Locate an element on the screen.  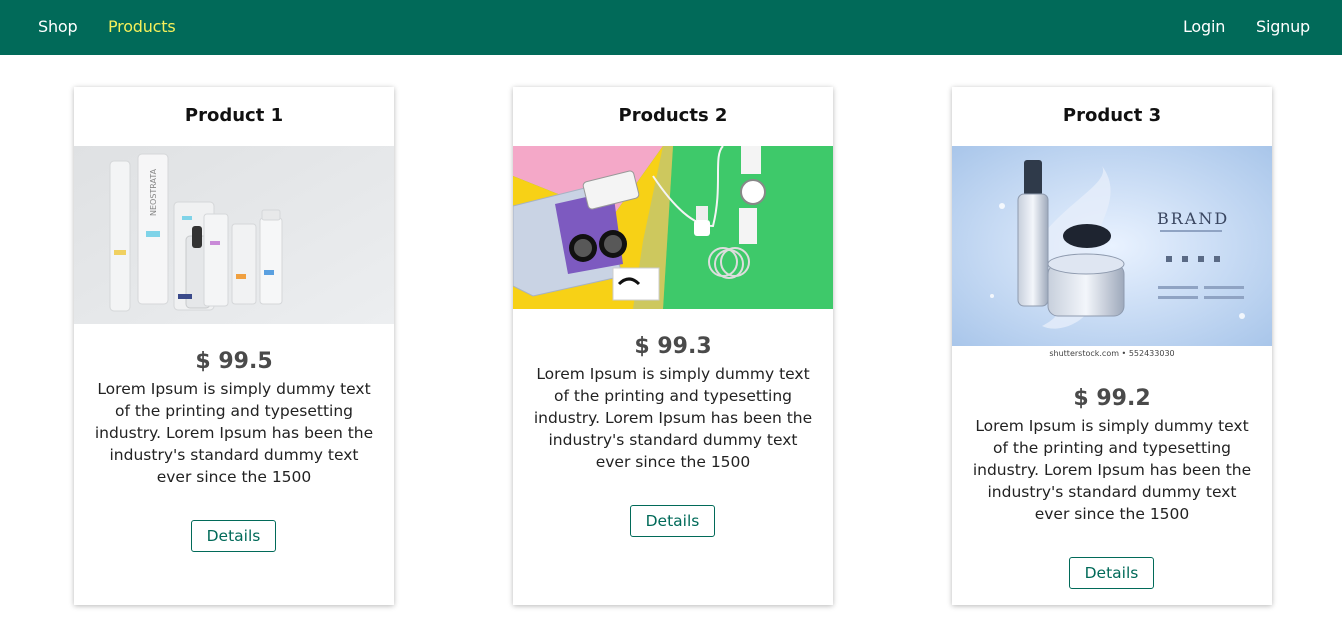
product-title: Product 1 is located at coordinates (234, 115).